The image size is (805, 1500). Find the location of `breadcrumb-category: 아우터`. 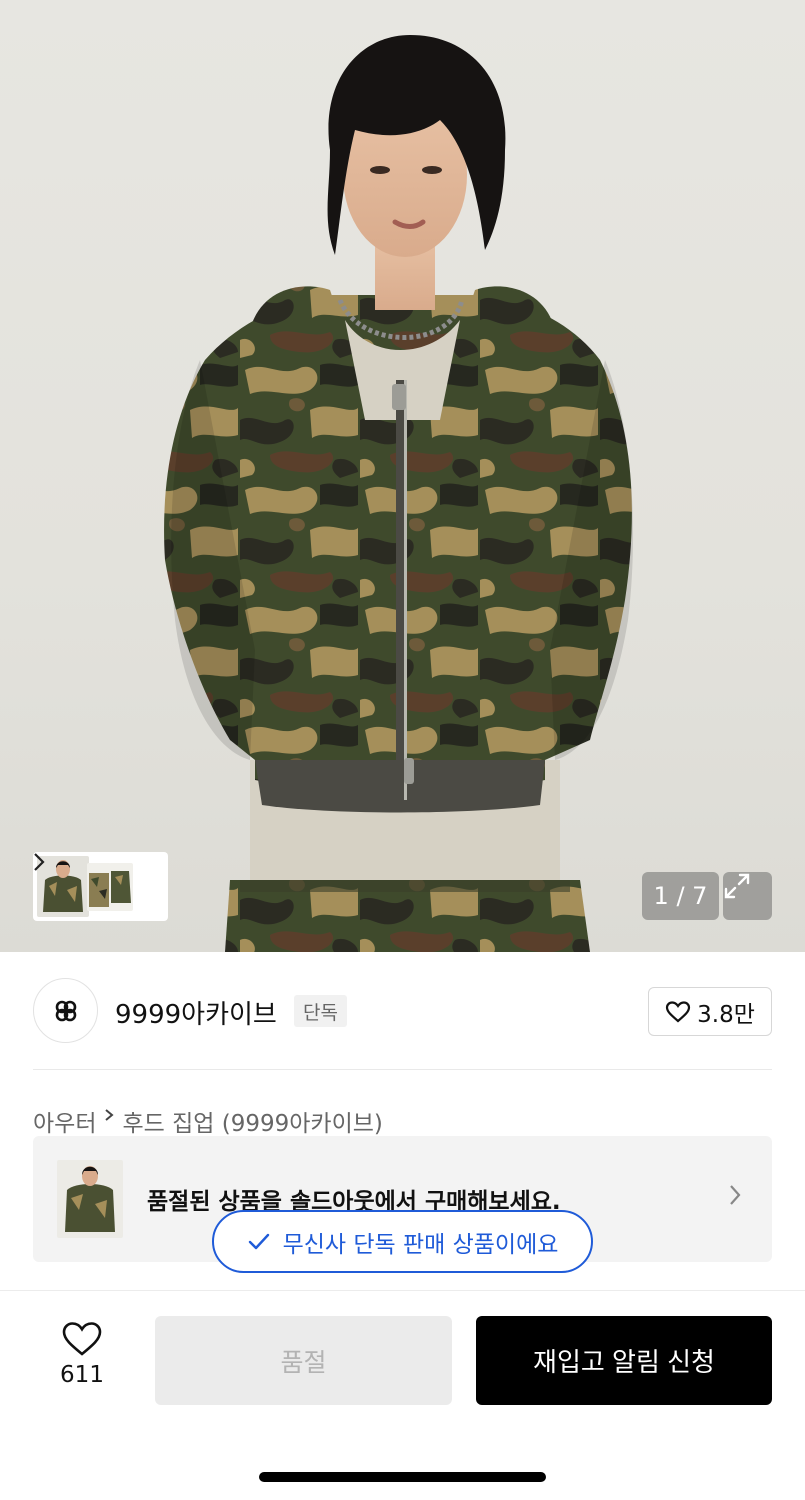

breadcrumb-category: 아우터 is located at coordinates (64, 1121).